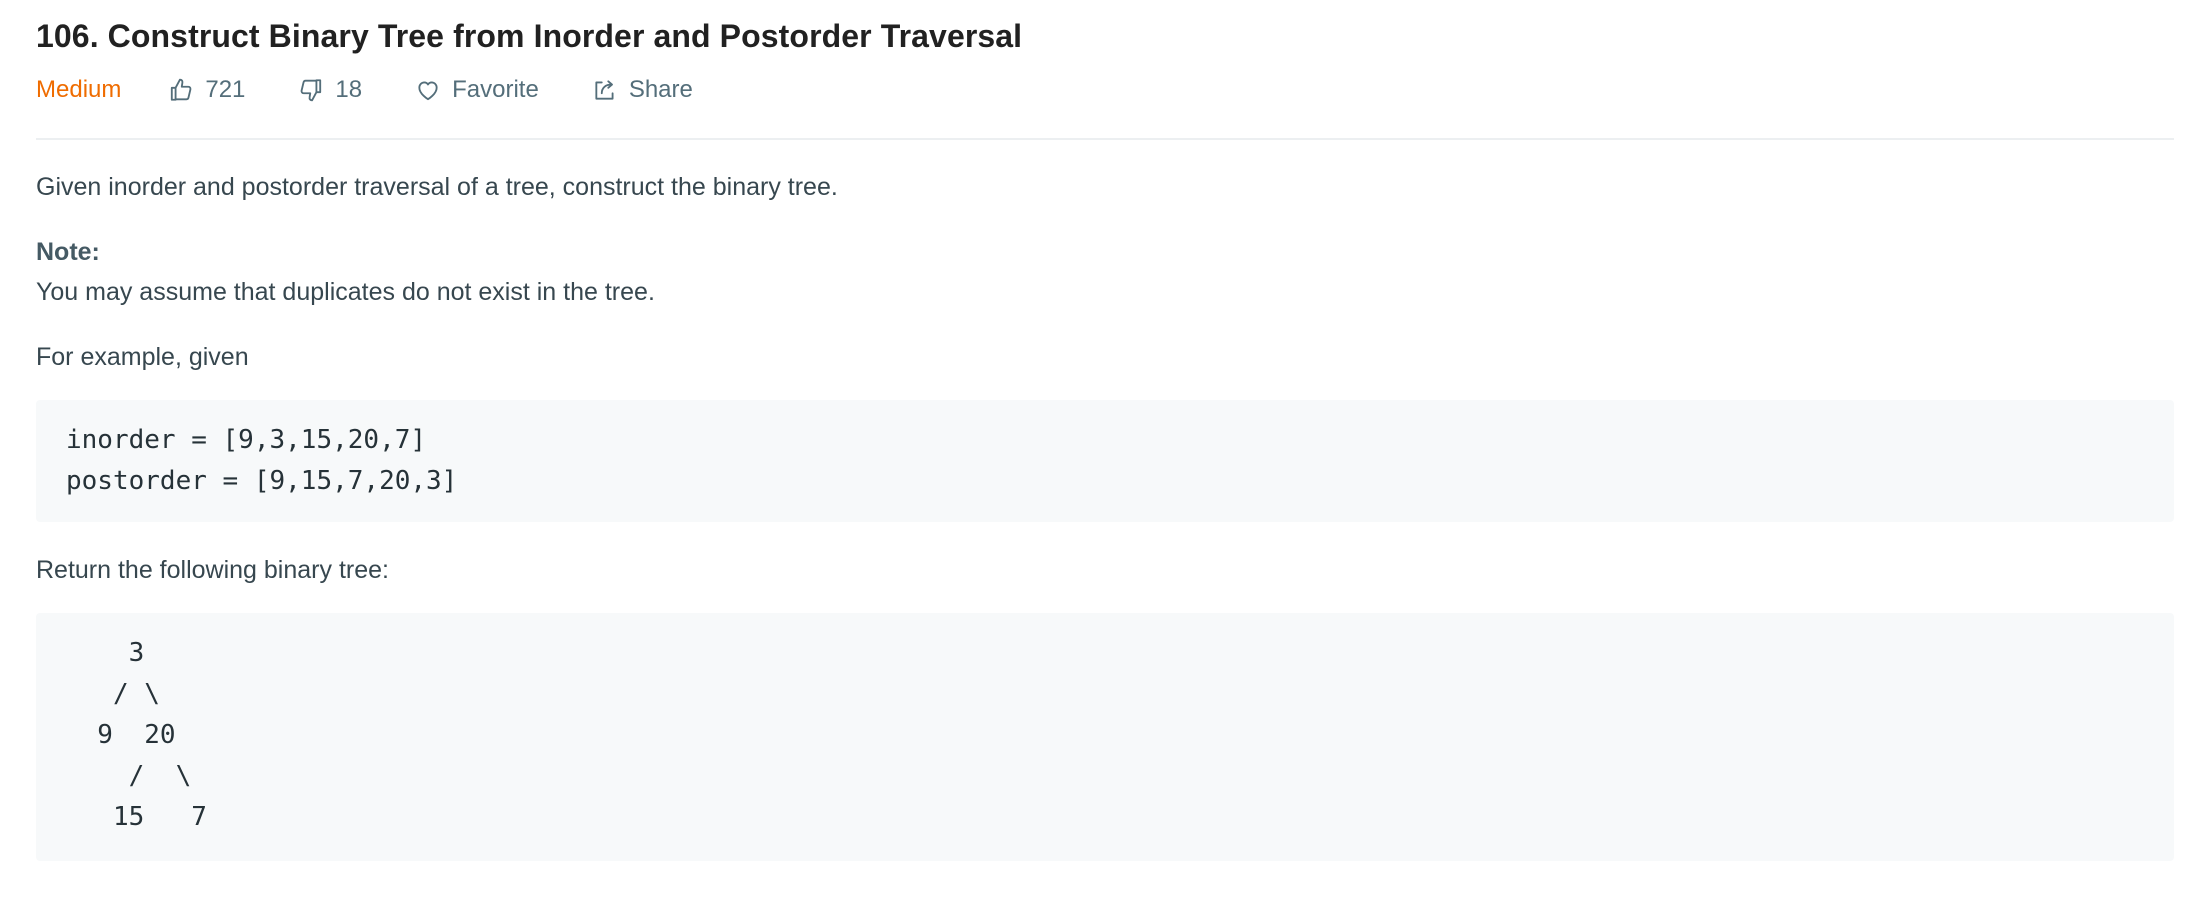 This screenshot has width=2200, height=908. Describe the element at coordinates (329, 90) in the screenshot. I see `dislike-button: 18` at that location.